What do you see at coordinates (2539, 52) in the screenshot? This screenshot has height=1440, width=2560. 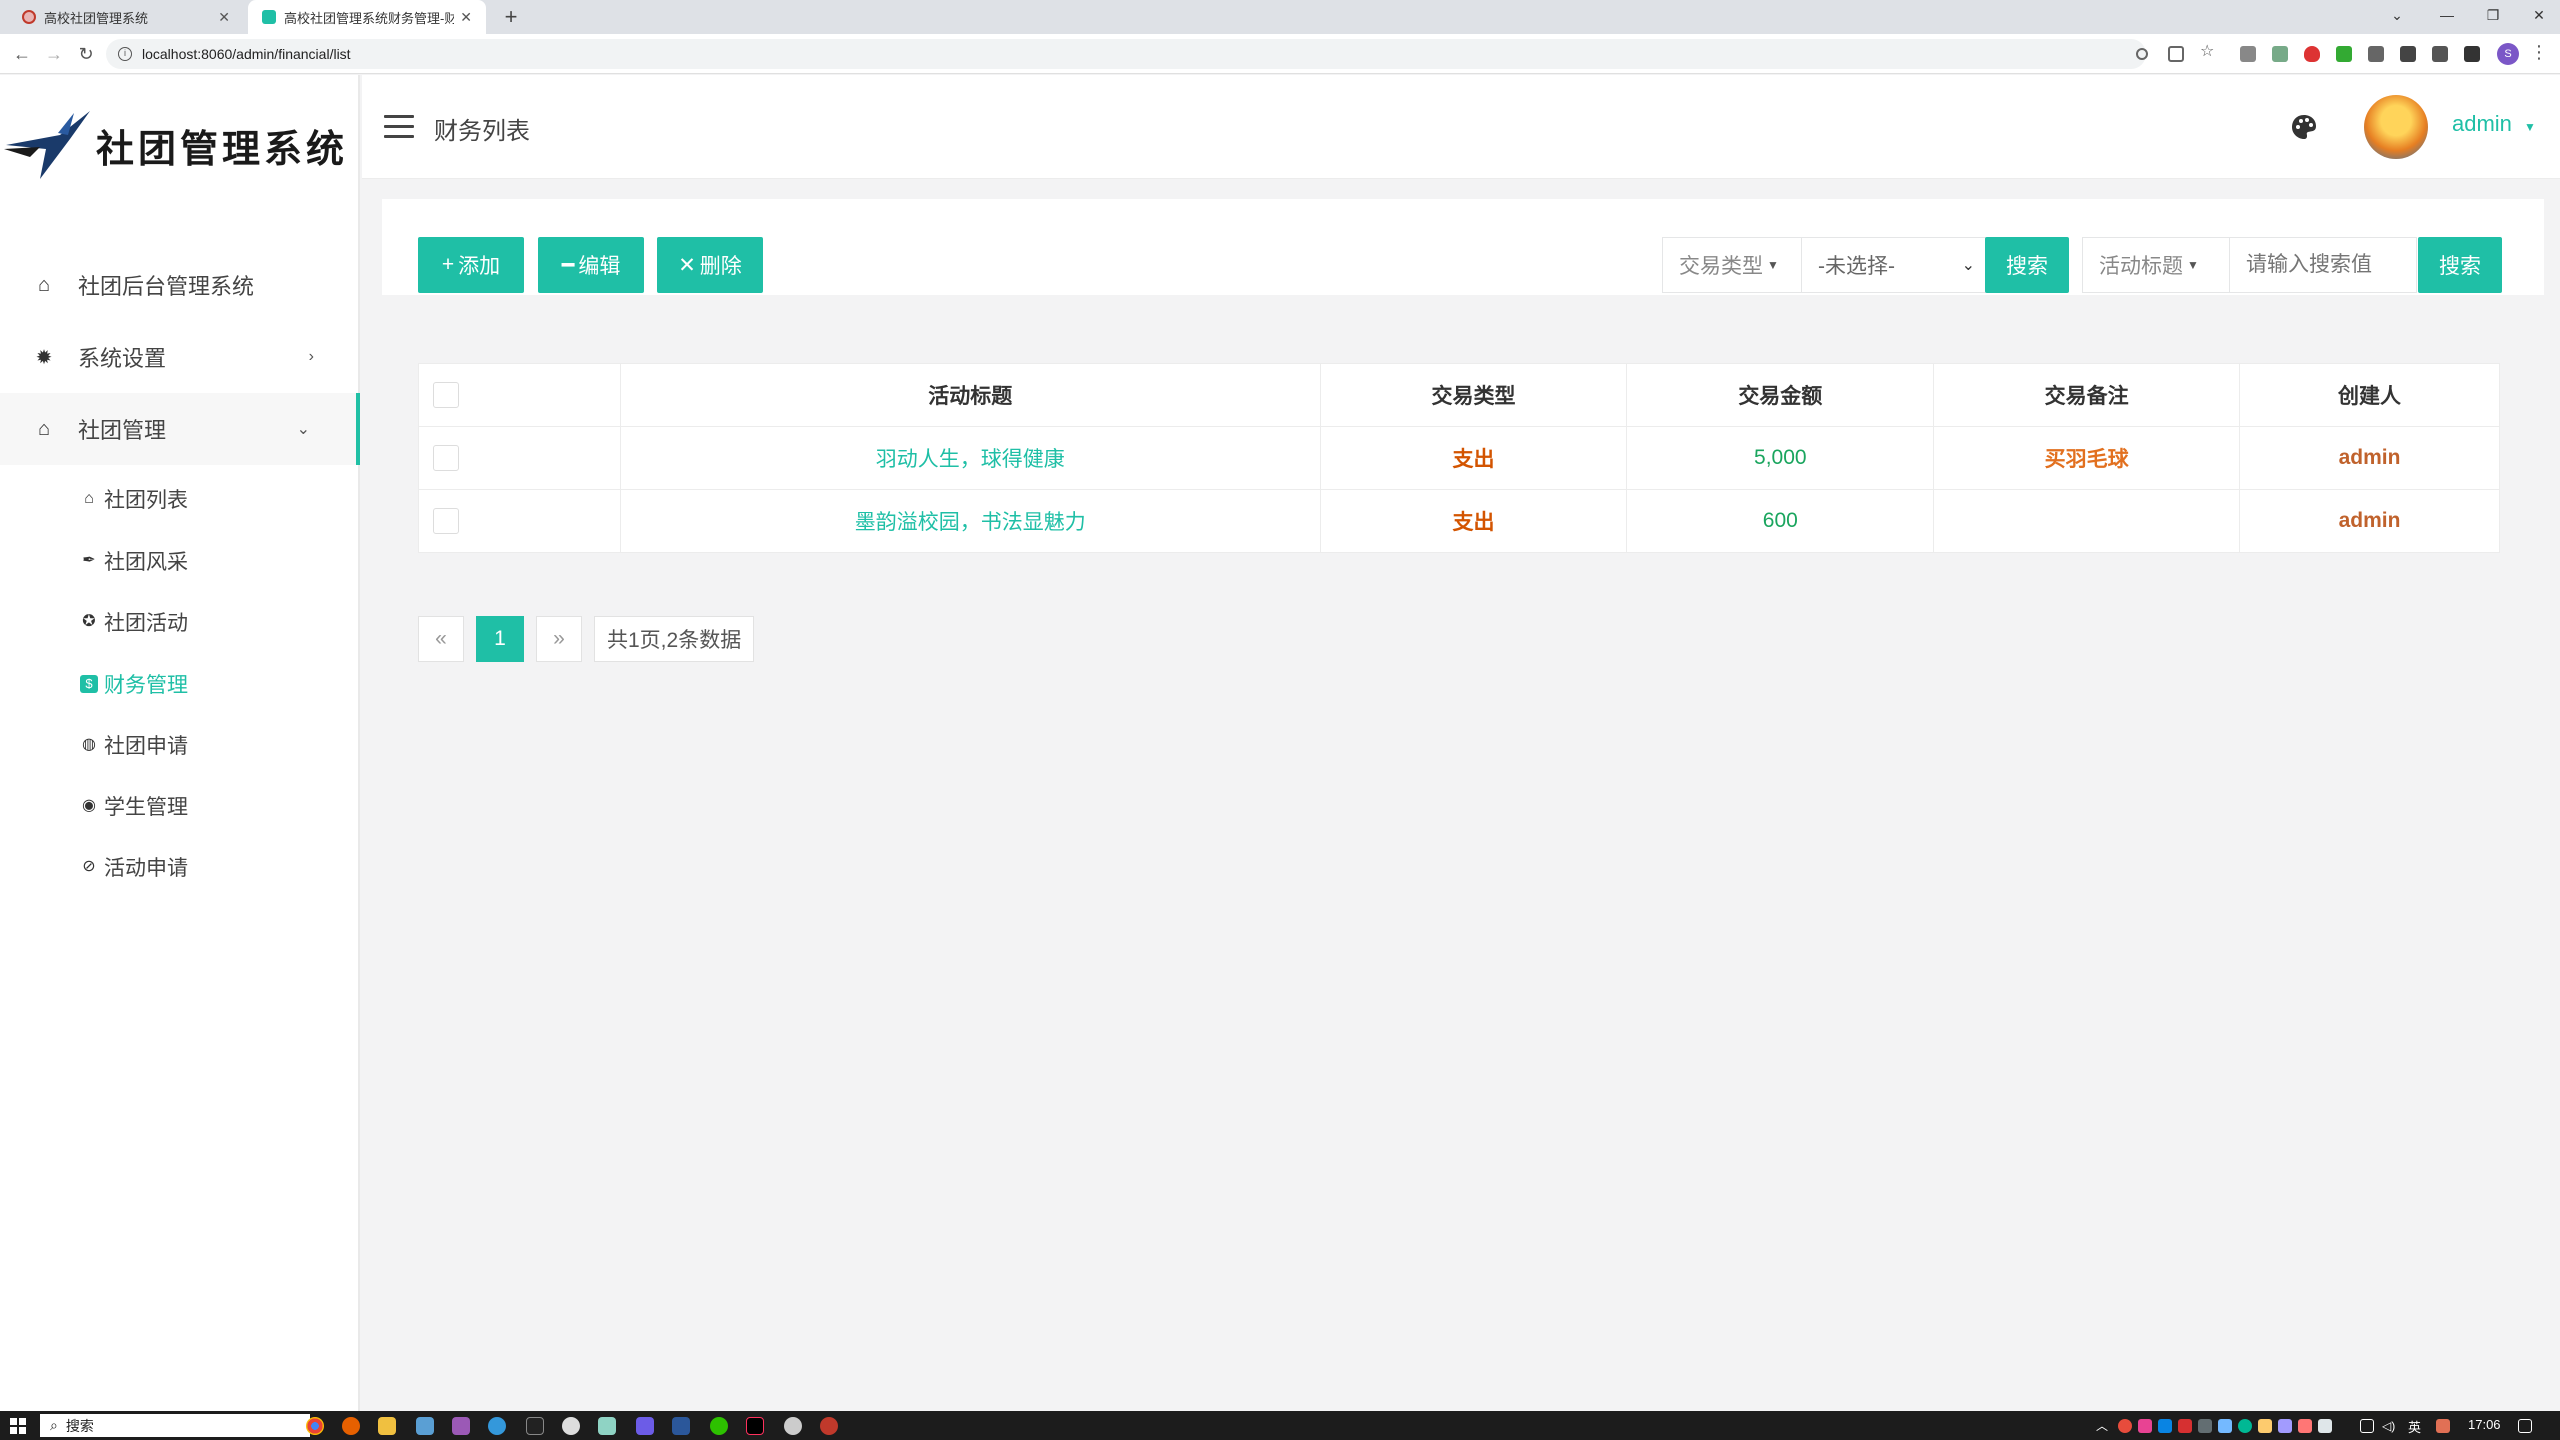 I see `menu-kebab-icon: ⋮` at bounding box center [2539, 52].